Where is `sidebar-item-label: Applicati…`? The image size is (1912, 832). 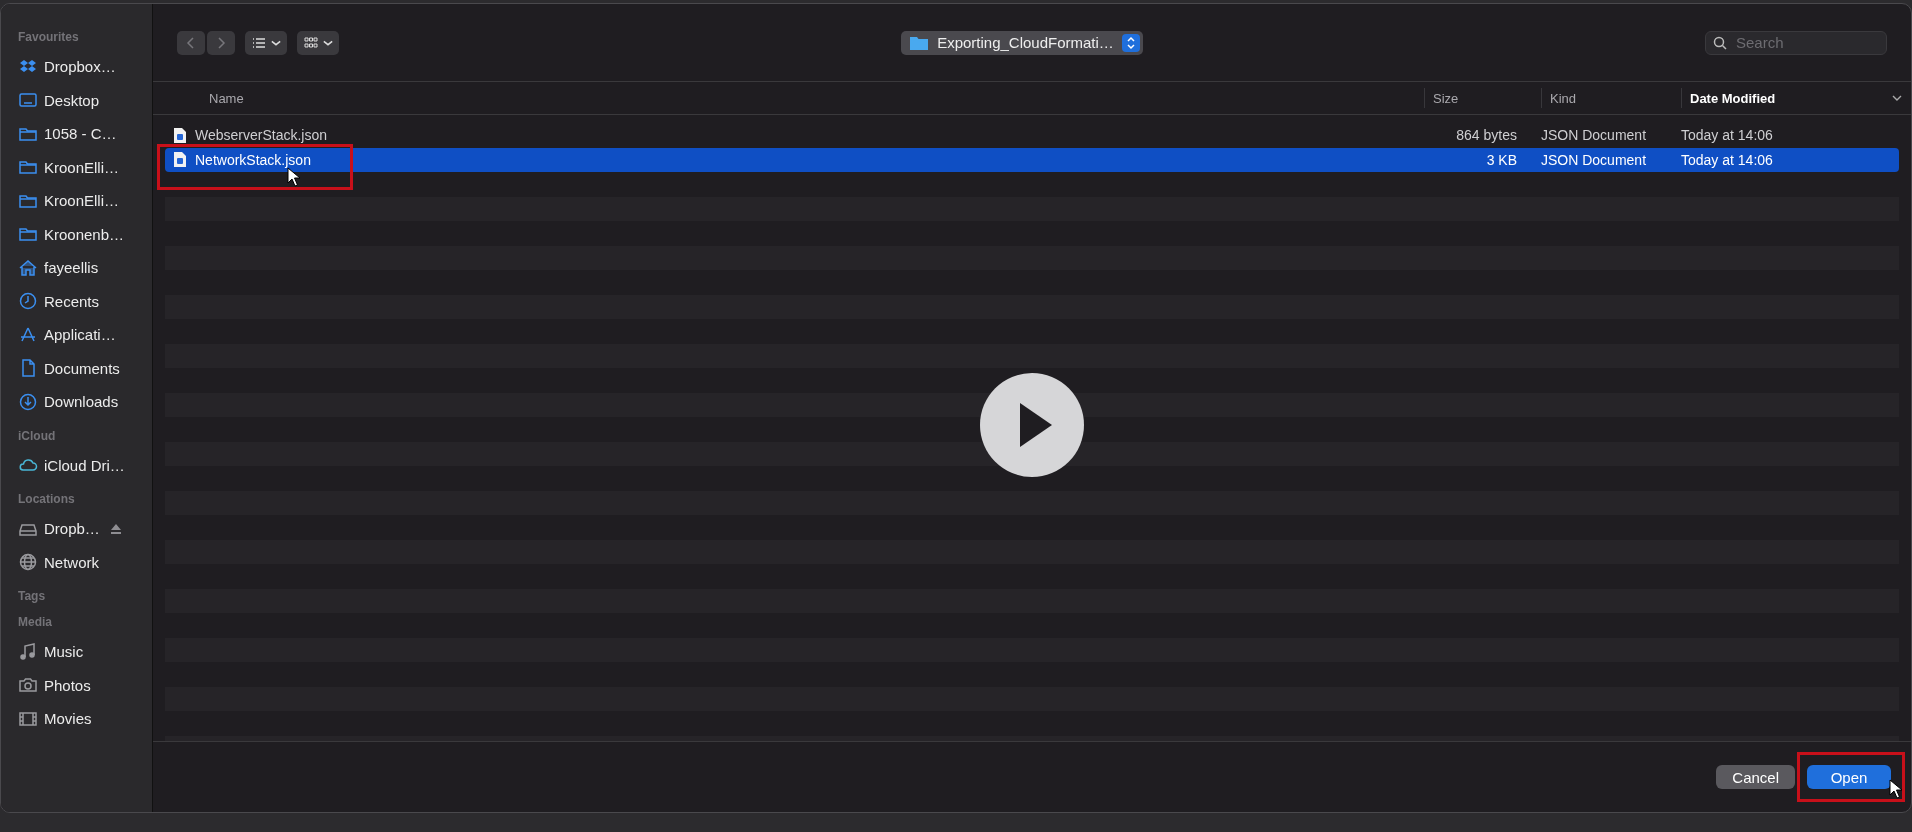
sidebar-item-label: Applicati… is located at coordinates (80, 335).